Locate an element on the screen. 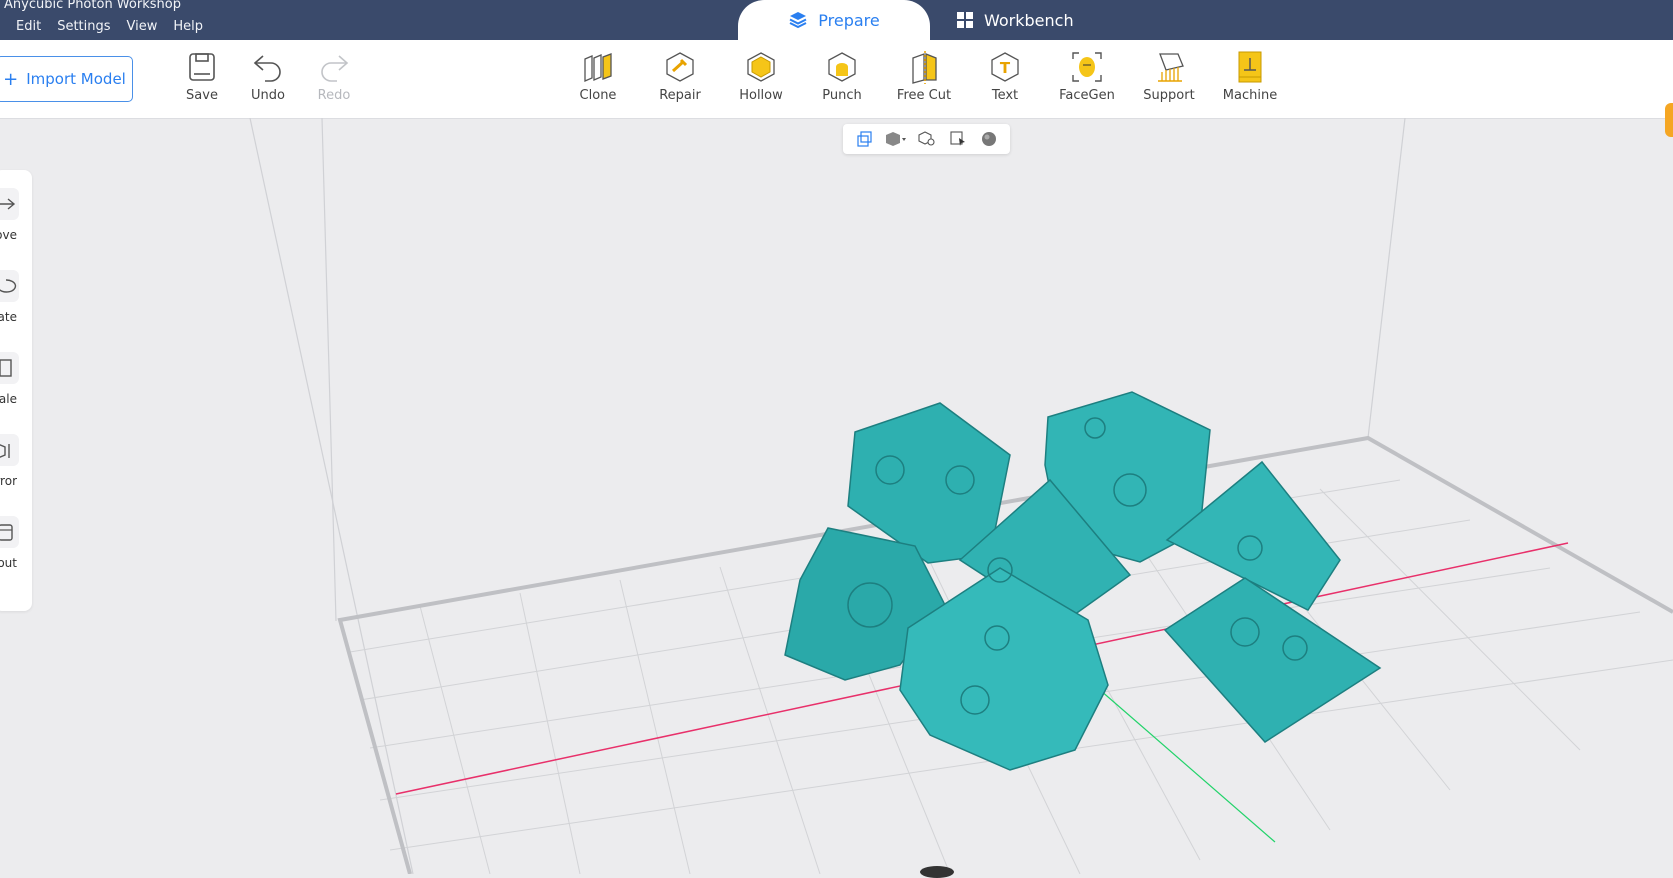 Image resolution: width=1673 pixels, height=878 pixels. sidebar-item-move: ove is located at coordinates (16, 217).